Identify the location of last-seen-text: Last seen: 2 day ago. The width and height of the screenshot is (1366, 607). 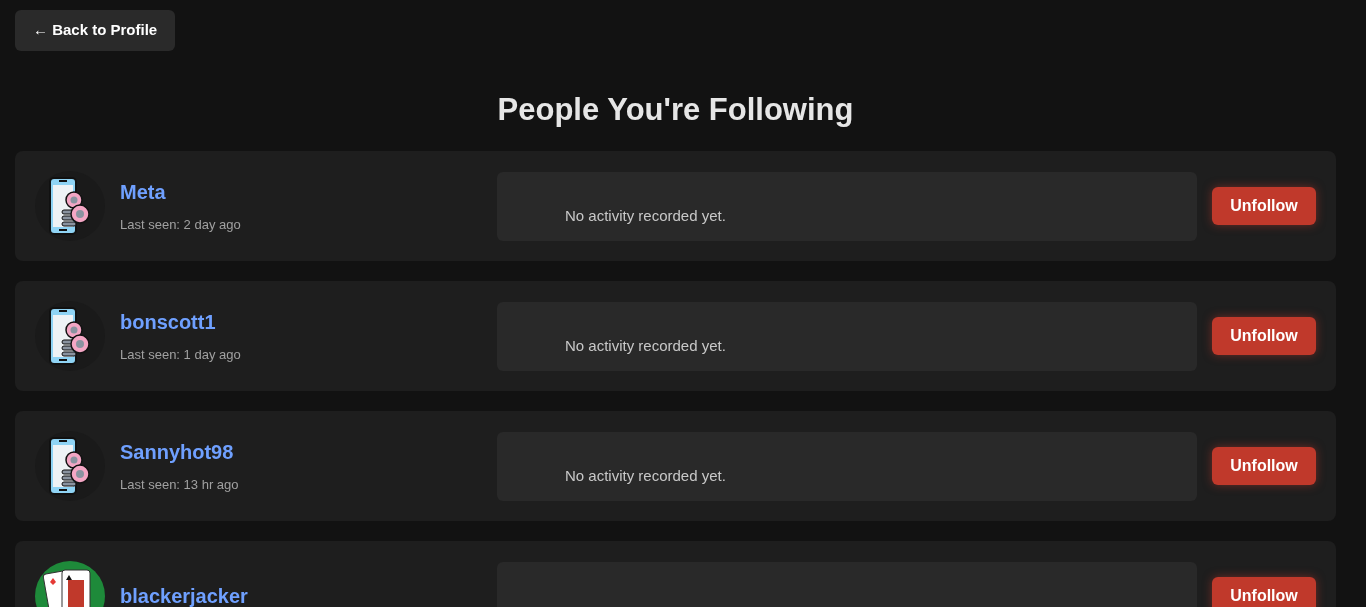
(181, 225).